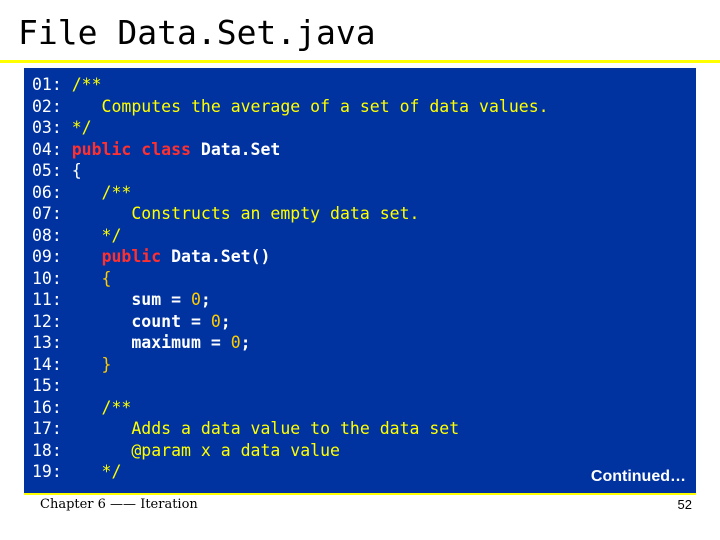  Describe the element at coordinates (684, 504) in the screenshot. I see `footer-page-number: 52` at that location.